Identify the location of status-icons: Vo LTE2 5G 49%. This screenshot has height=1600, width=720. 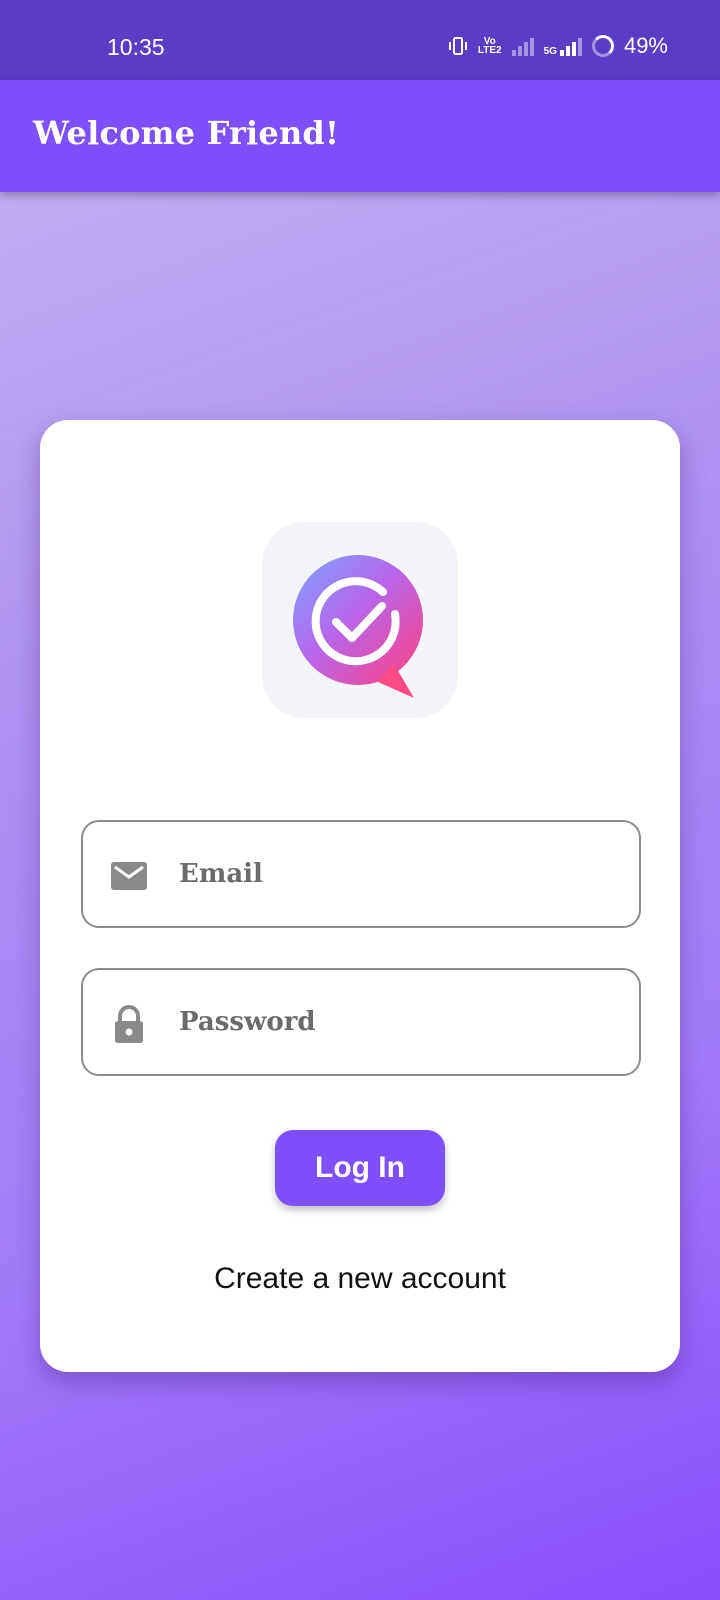
(558, 46).